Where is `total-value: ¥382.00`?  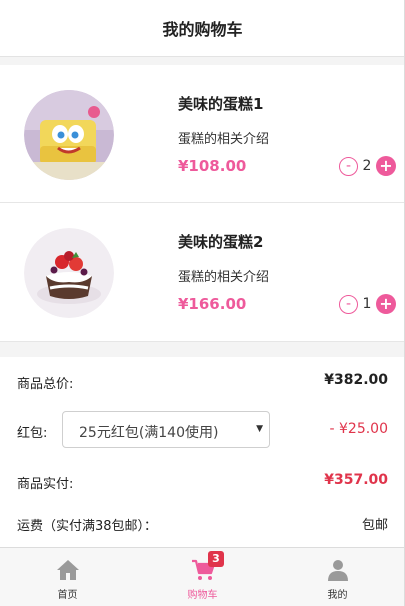 total-value: ¥382.00 is located at coordinates (356, 380).